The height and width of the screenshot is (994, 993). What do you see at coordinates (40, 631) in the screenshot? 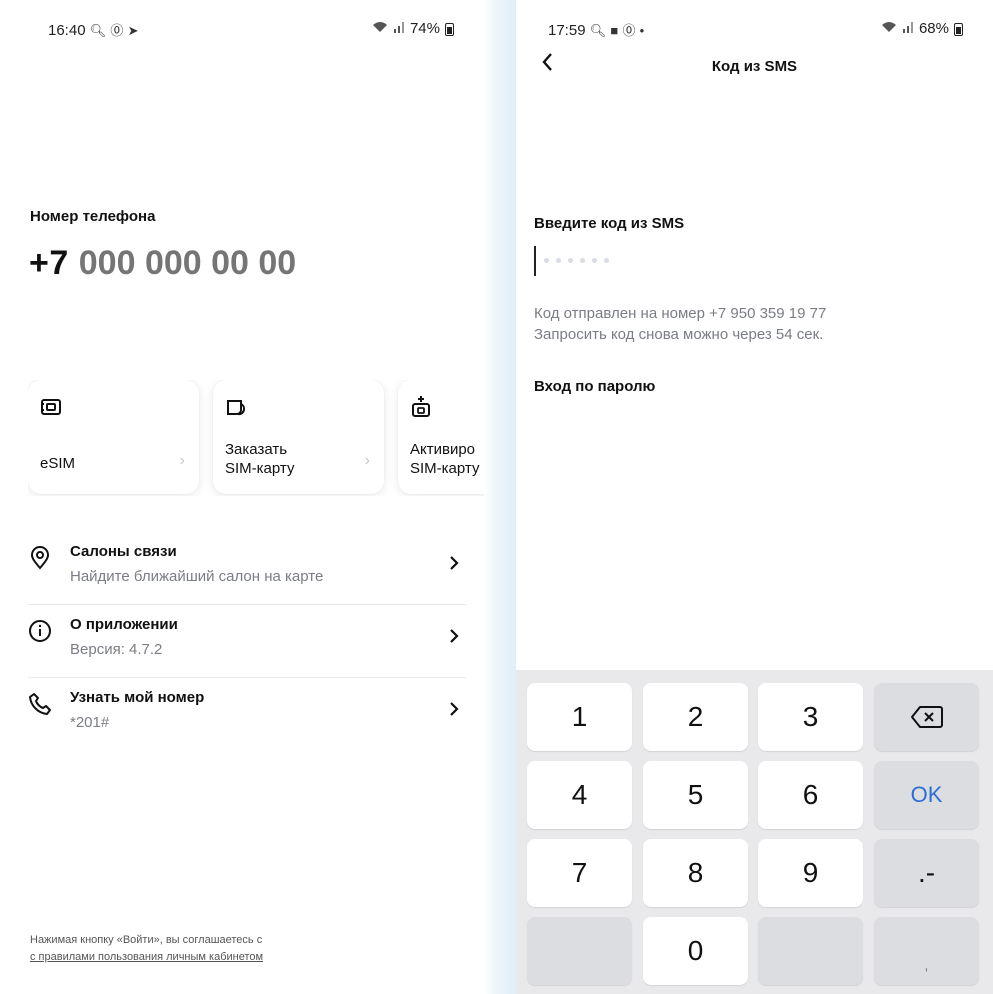
I see `info-icon` at bounding box center [40, 631].